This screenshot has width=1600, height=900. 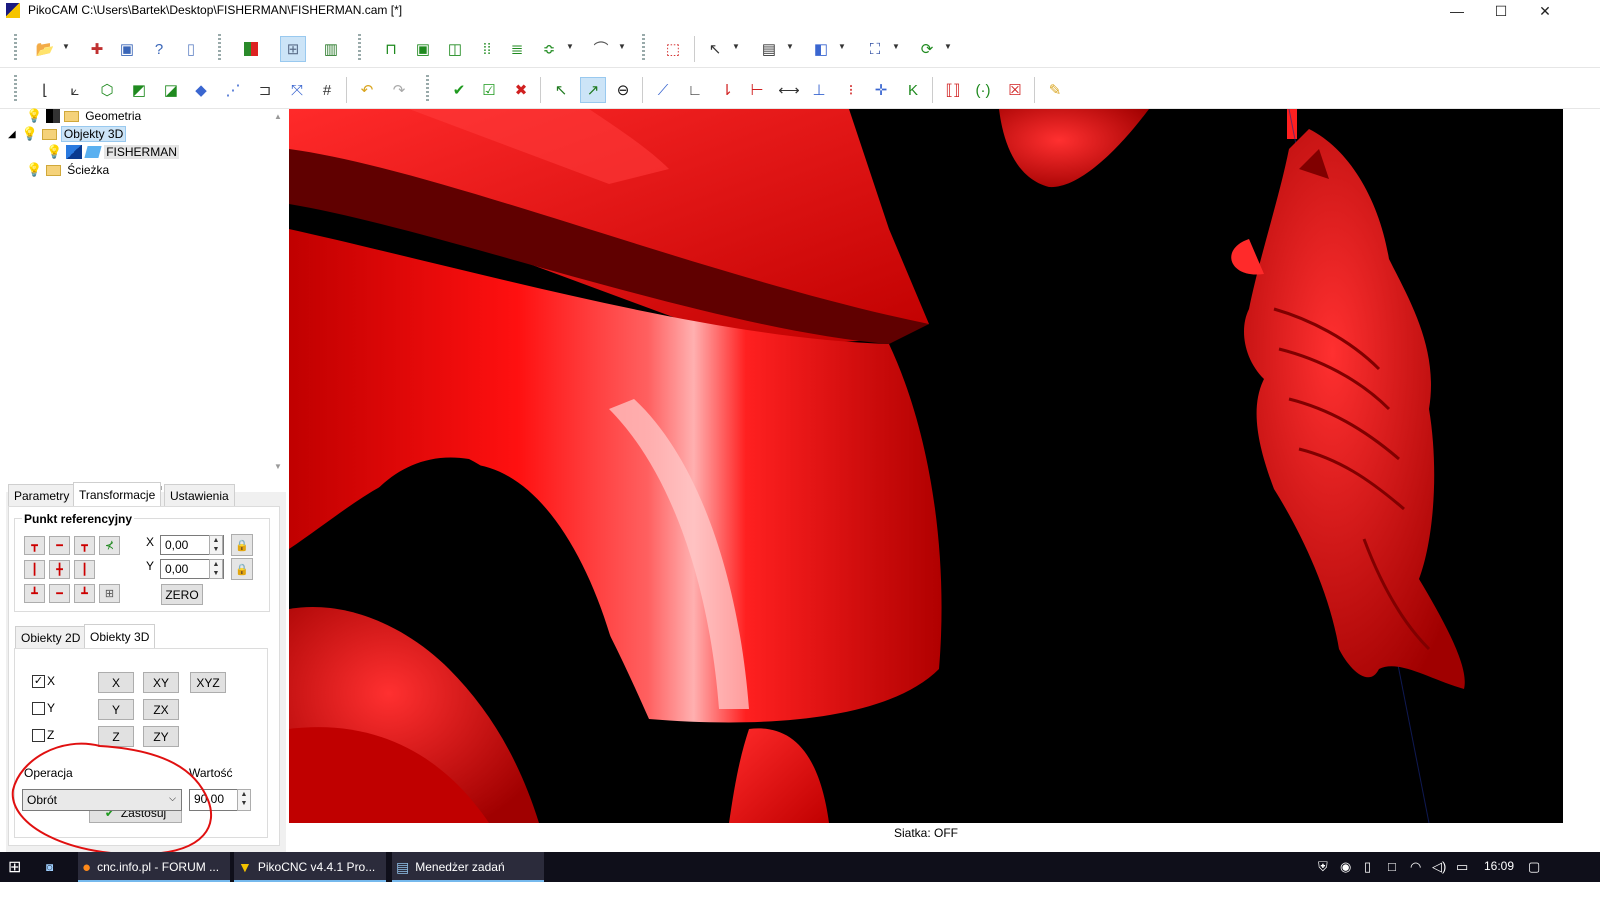 I want to click on tree-item-geometria: 💡 Geometria, so click(x=84, y=116).